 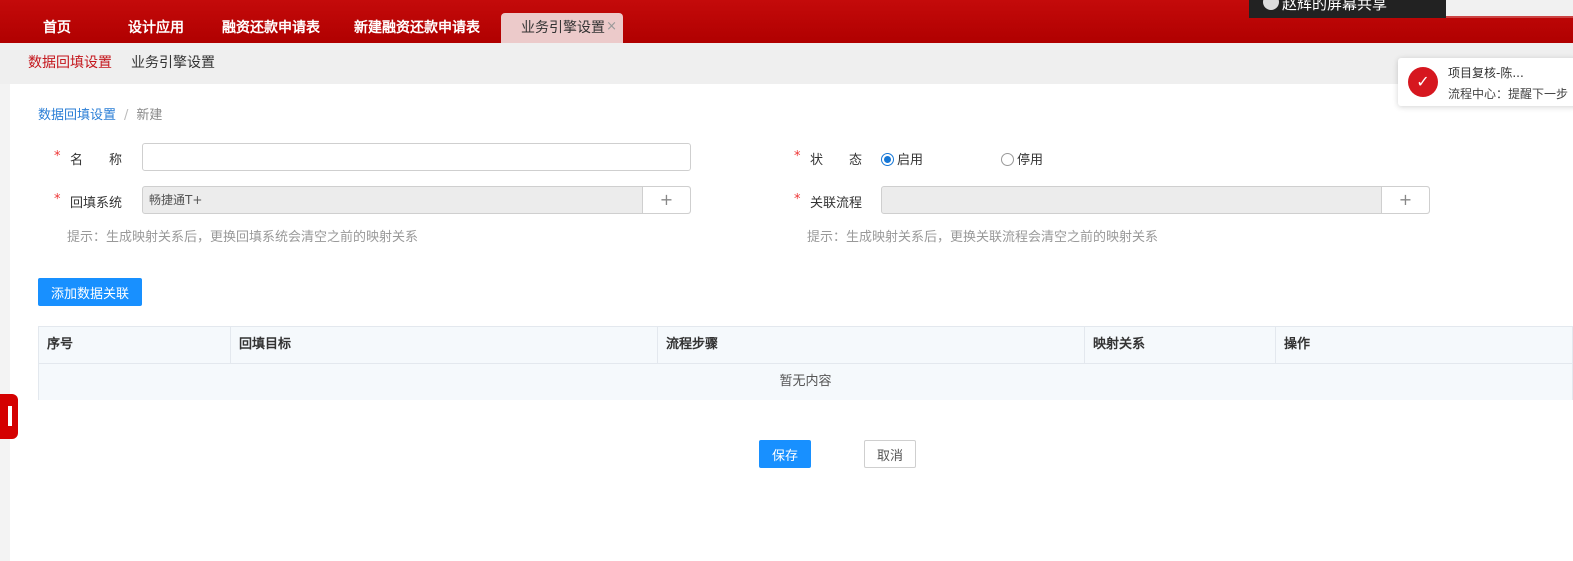 What do you see at coordinates (786, 63) in the screenshot?
I see `sub-nav: 数据回填设置 业务引擎设置` at bounding box center [786, 63].